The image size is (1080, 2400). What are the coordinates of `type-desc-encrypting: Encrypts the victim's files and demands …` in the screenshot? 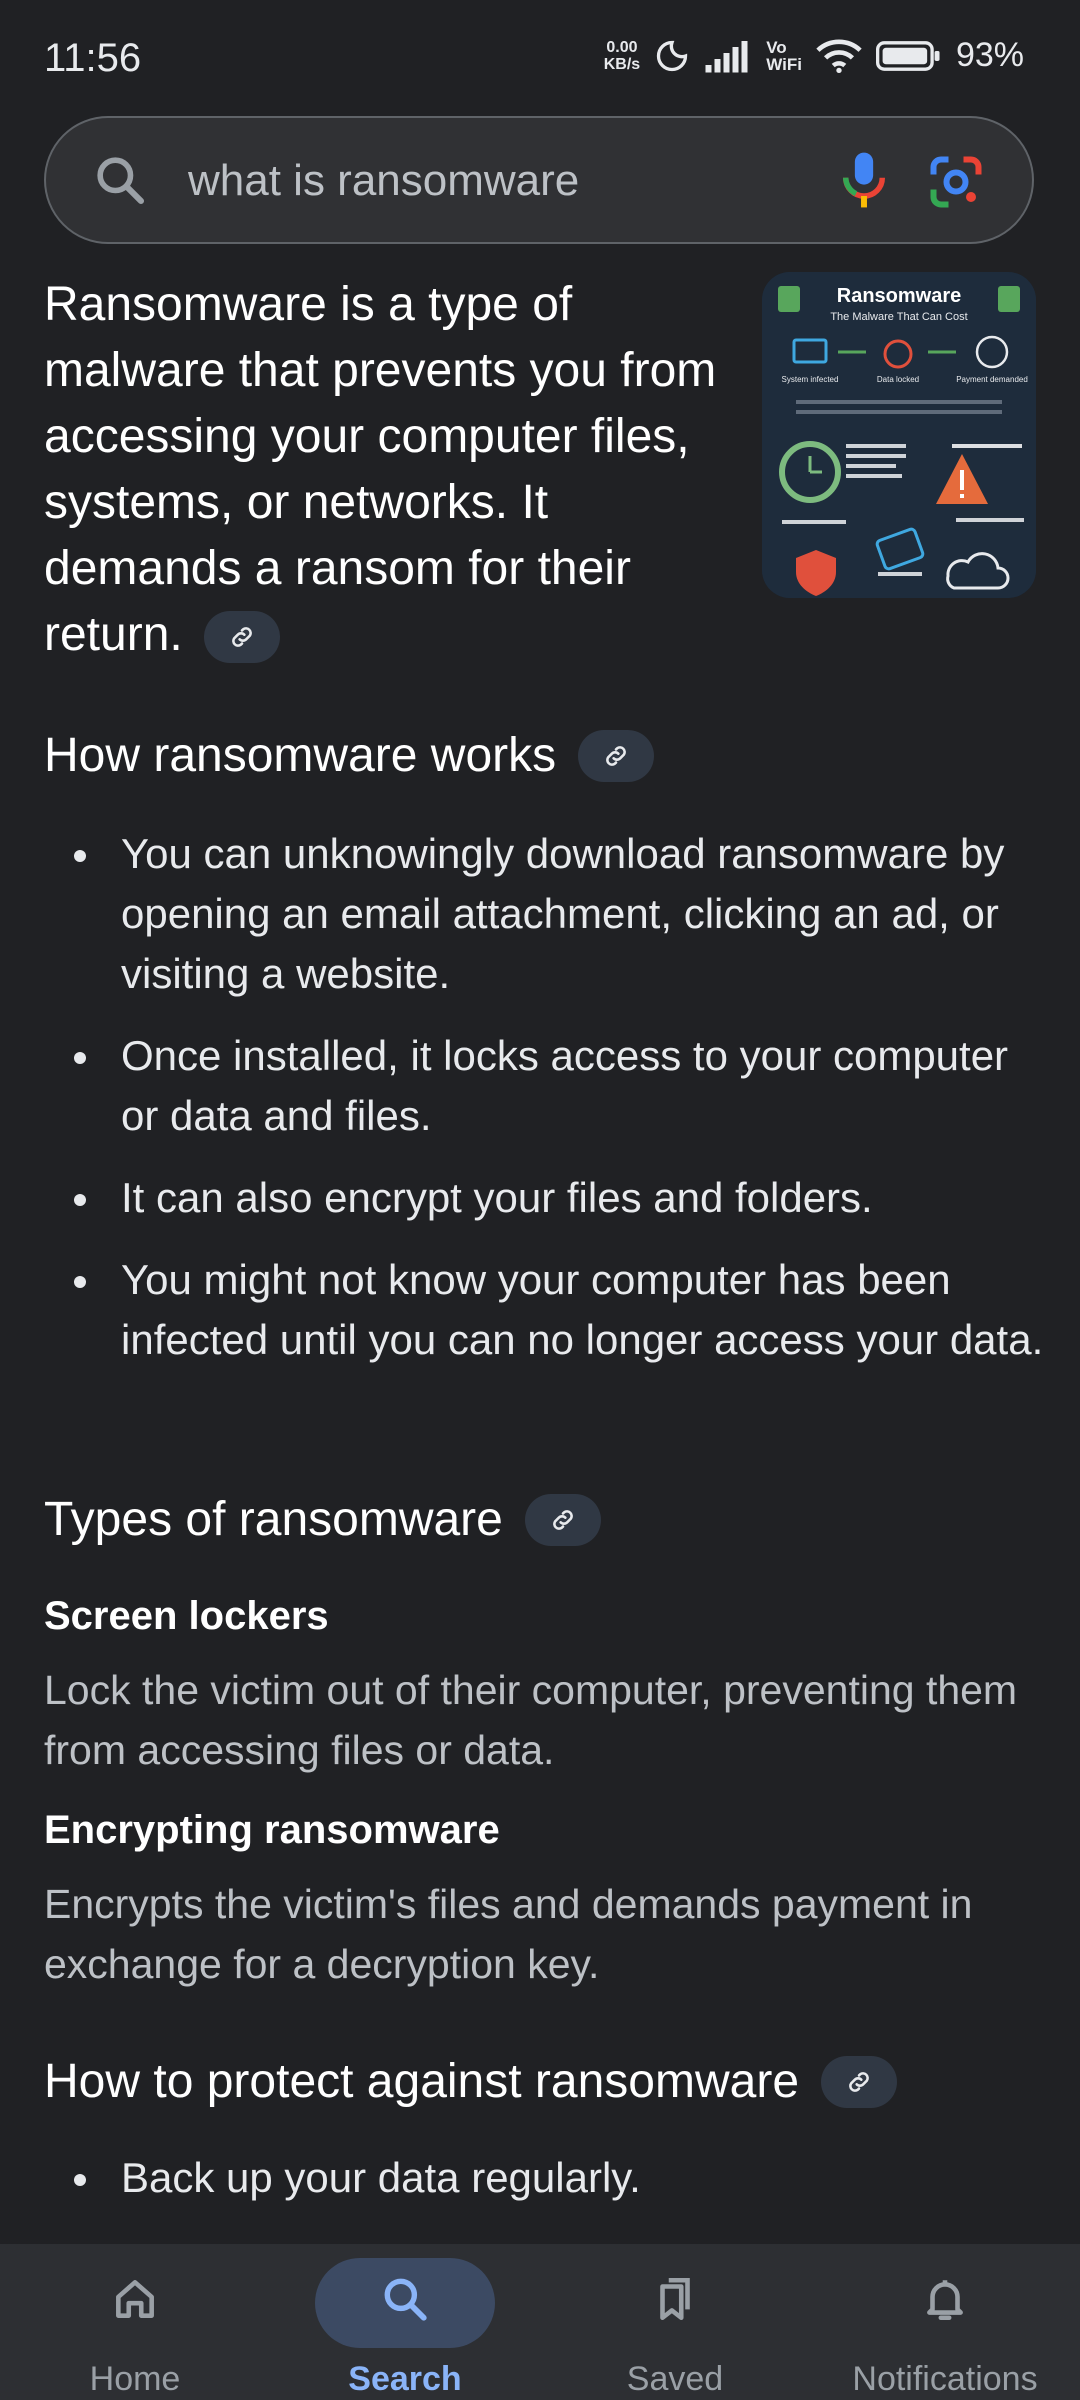 It's located at (508, 1934).